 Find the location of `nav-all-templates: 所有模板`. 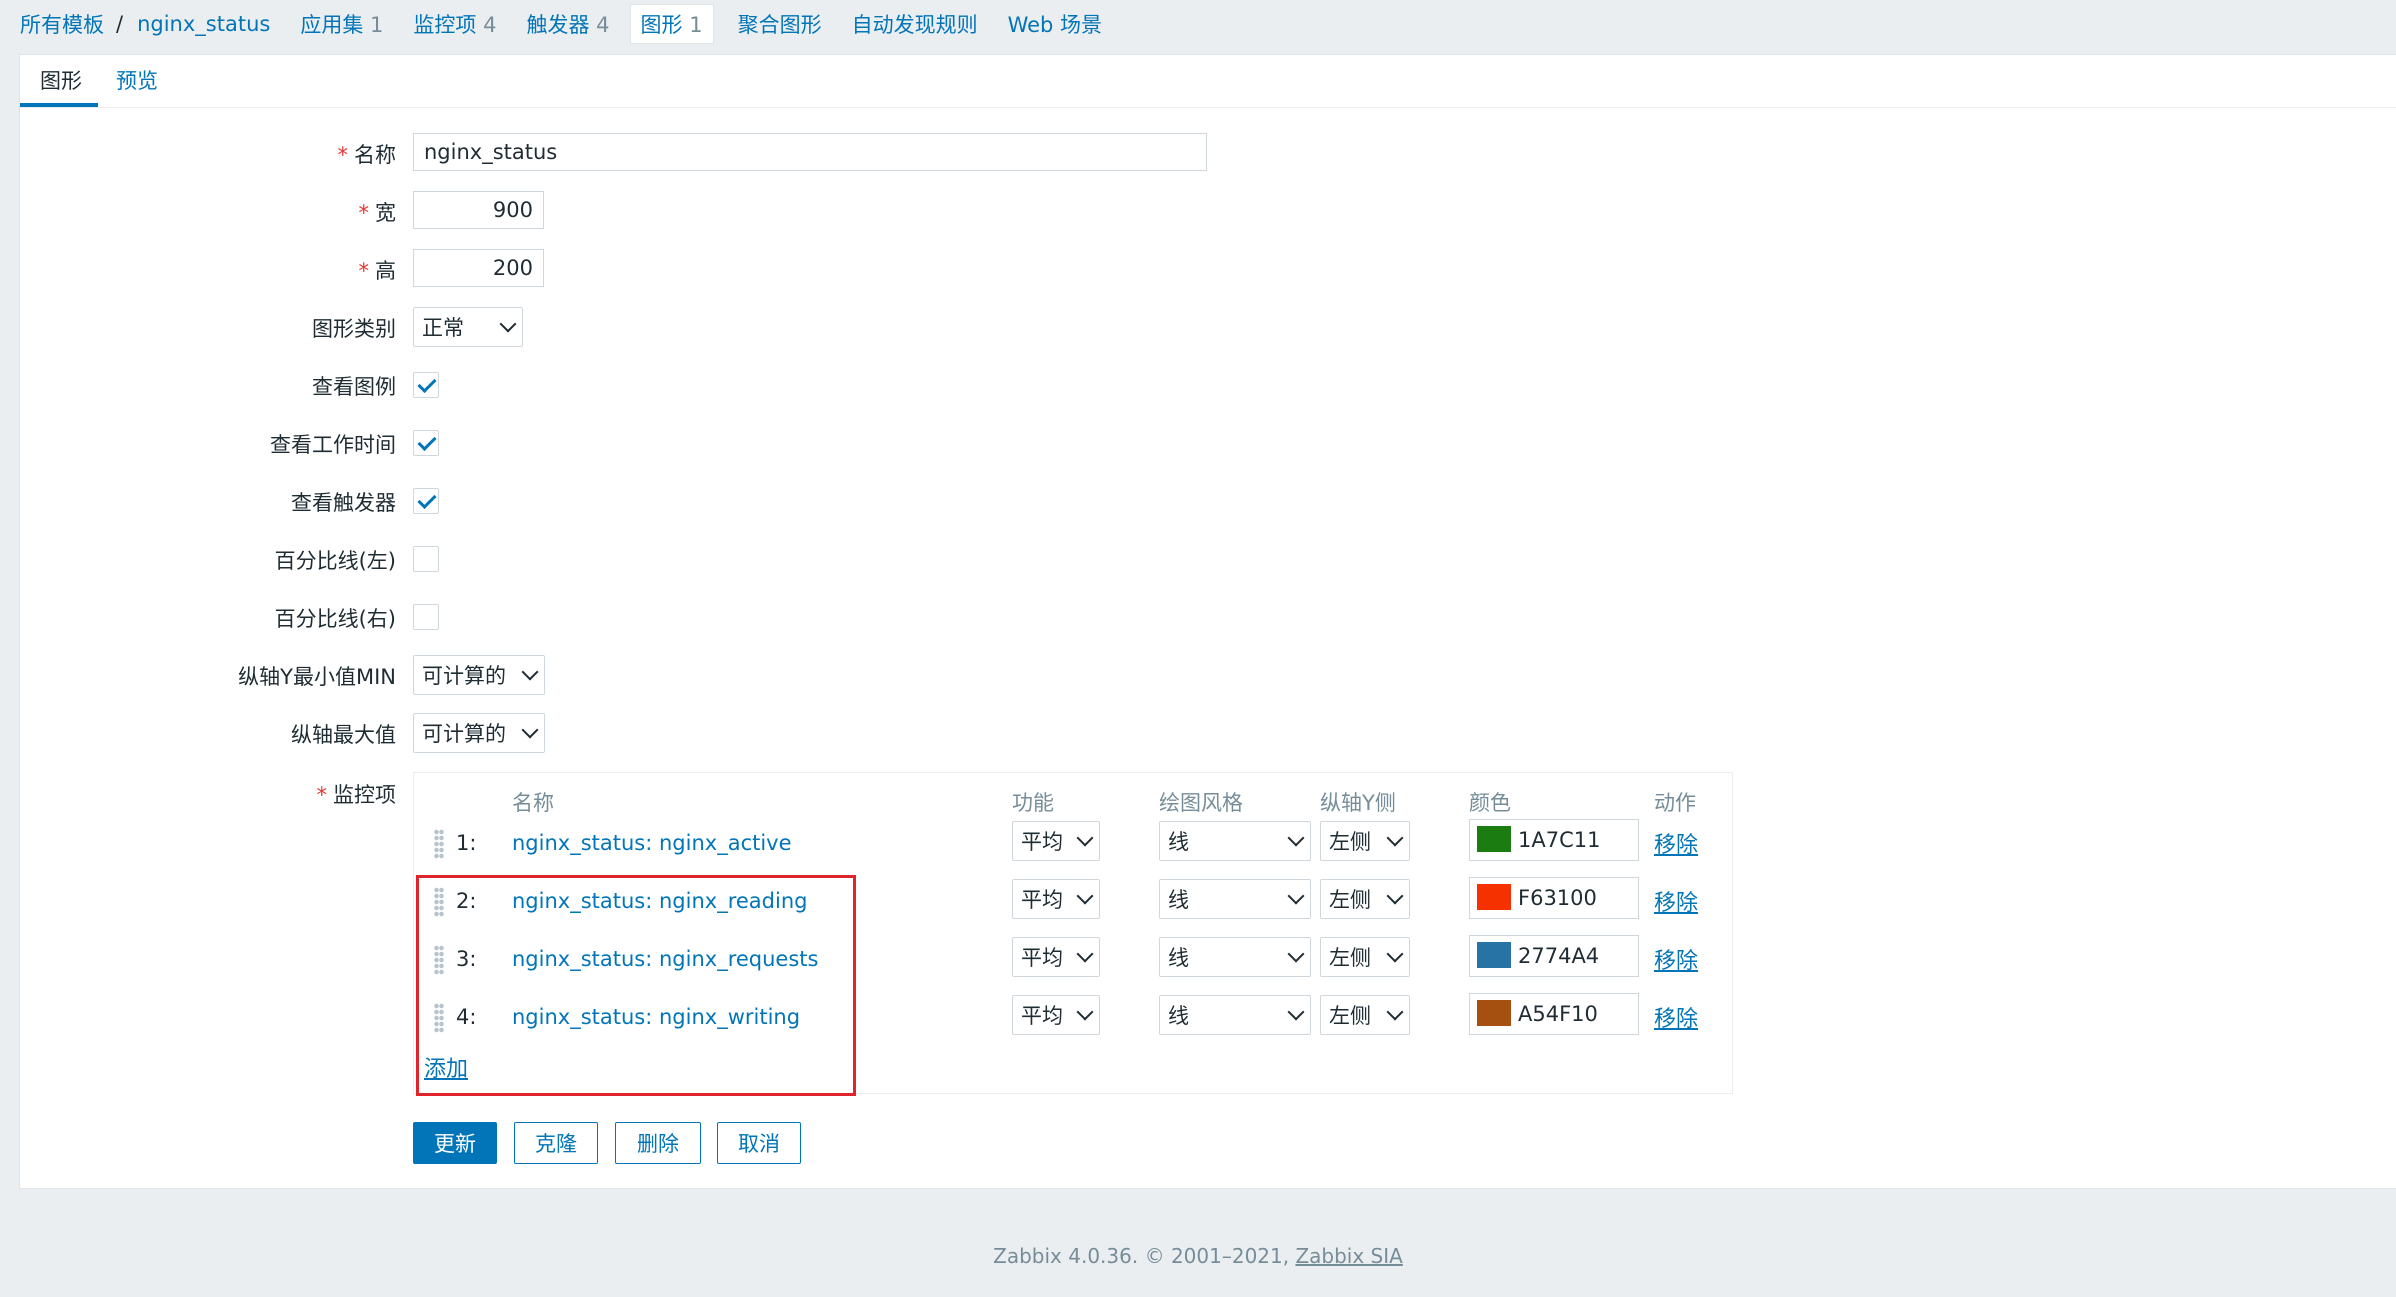

nav-all-templates: 所有模板 is located at coordinates (62, 24).